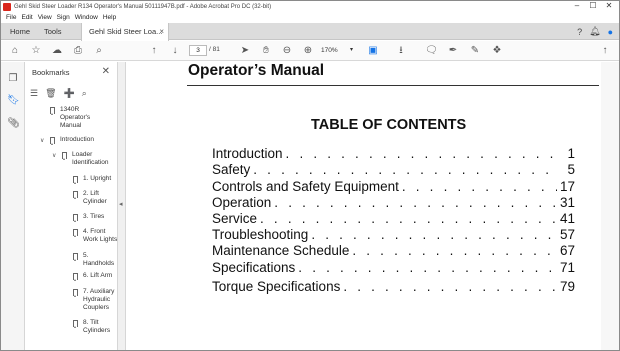 Image resolution: width=620 pixels, height=351 pixels. What do you see at coordinates (453, 51) in the screenshot?
I see `pen-icon: ✒` at bounding box center [453, 51].